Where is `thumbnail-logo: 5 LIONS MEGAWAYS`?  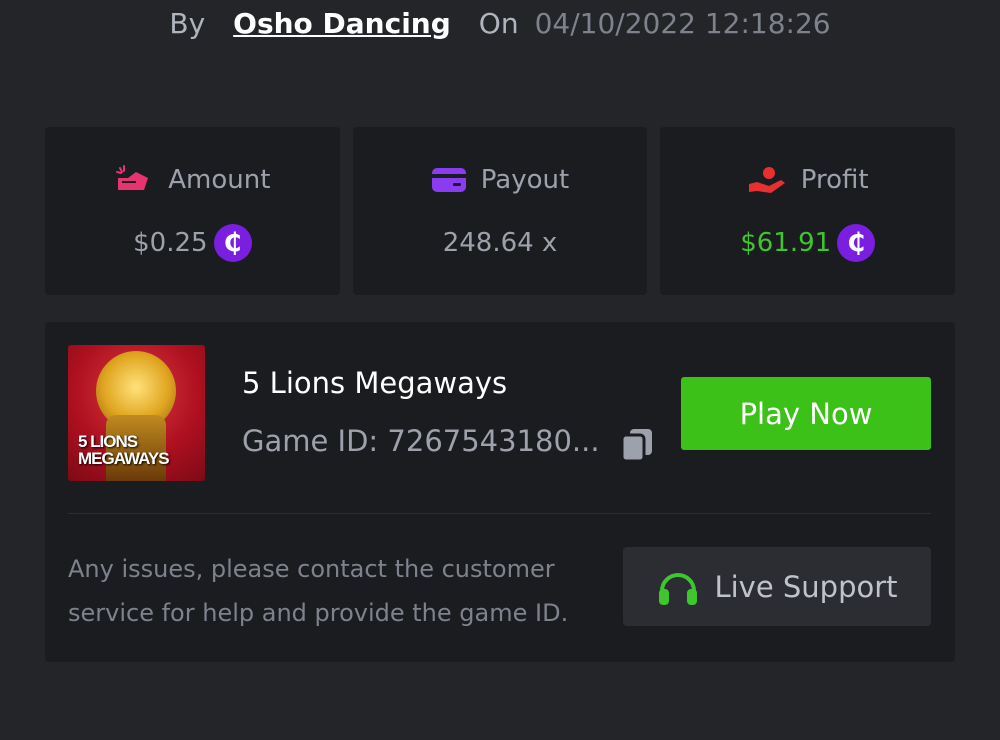
thumbnail-logo: 5 LIONS MEGAWAYS is located at coordinates (124, 450).